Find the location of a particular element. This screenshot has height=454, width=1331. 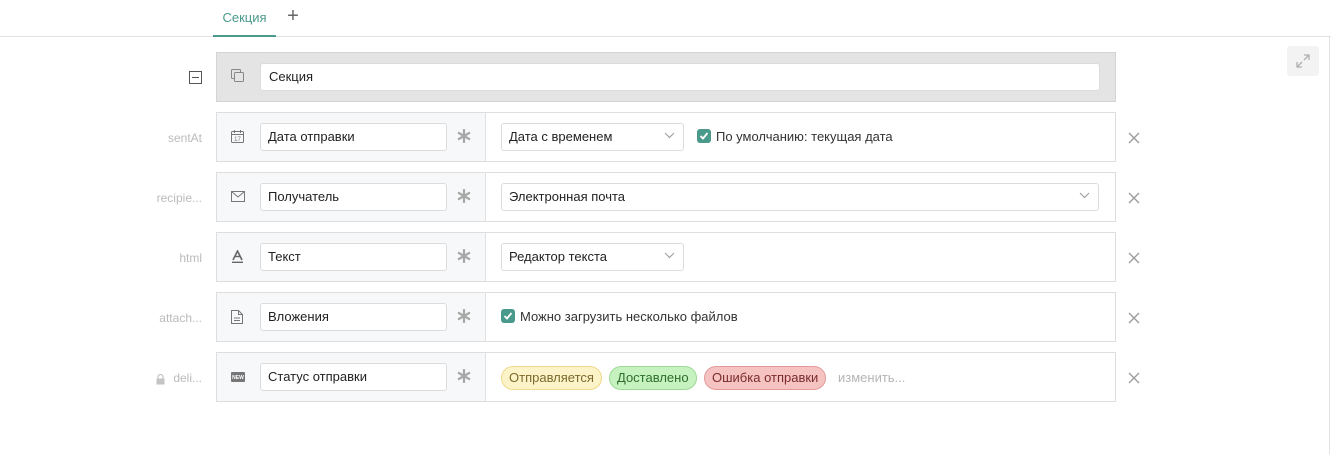

field-row-recipient: Получатель Электронная почта is located at coordinates (666, 197).